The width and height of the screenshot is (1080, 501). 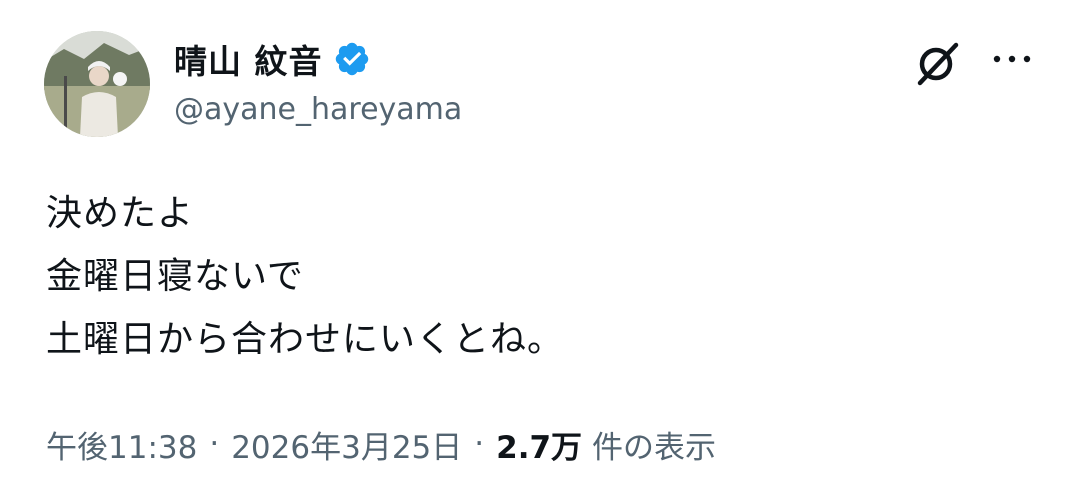 I want to click on grok-slash-icon, so click(x=937, y=63).